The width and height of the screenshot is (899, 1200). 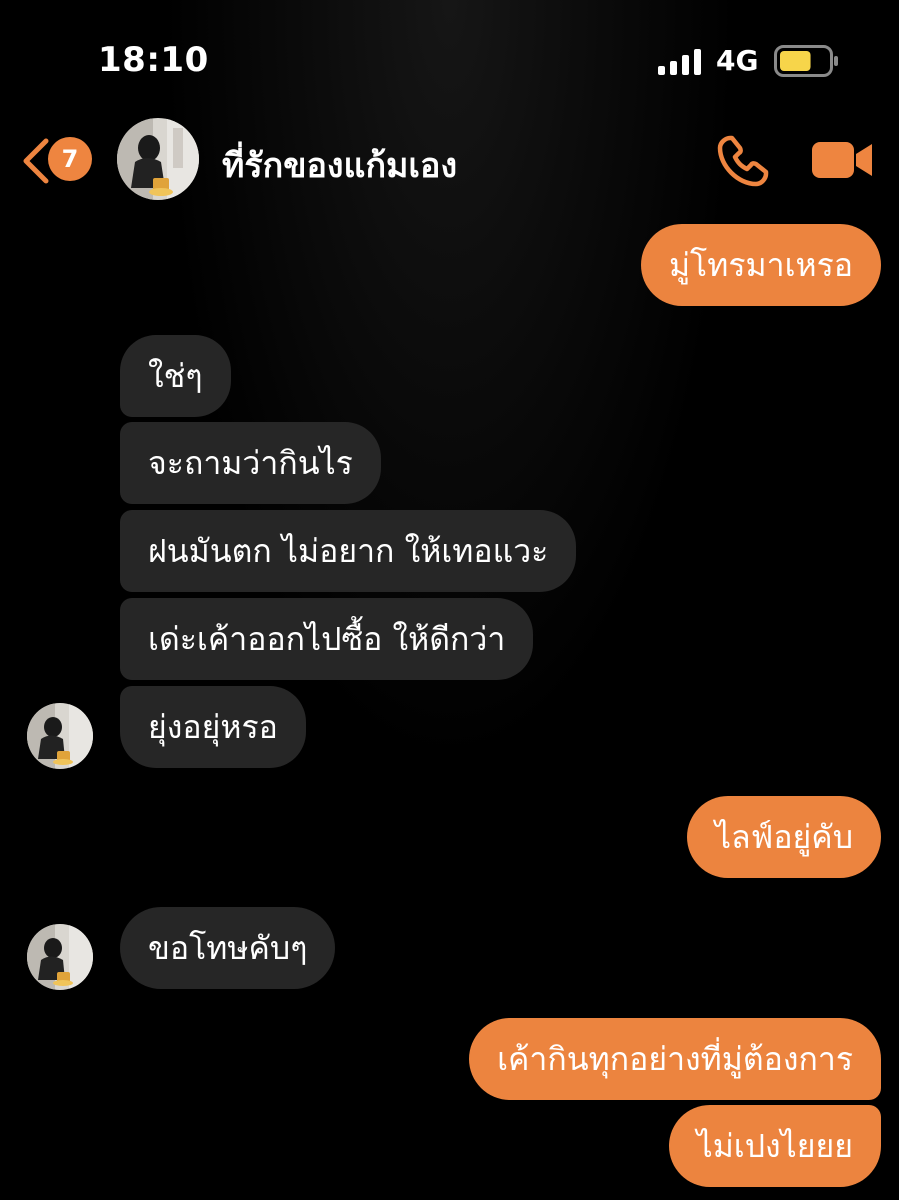 What do you see at coordinates (842, 160) in the screenshot?
I see `video-camera-icon` at bounding box center [842, 160].